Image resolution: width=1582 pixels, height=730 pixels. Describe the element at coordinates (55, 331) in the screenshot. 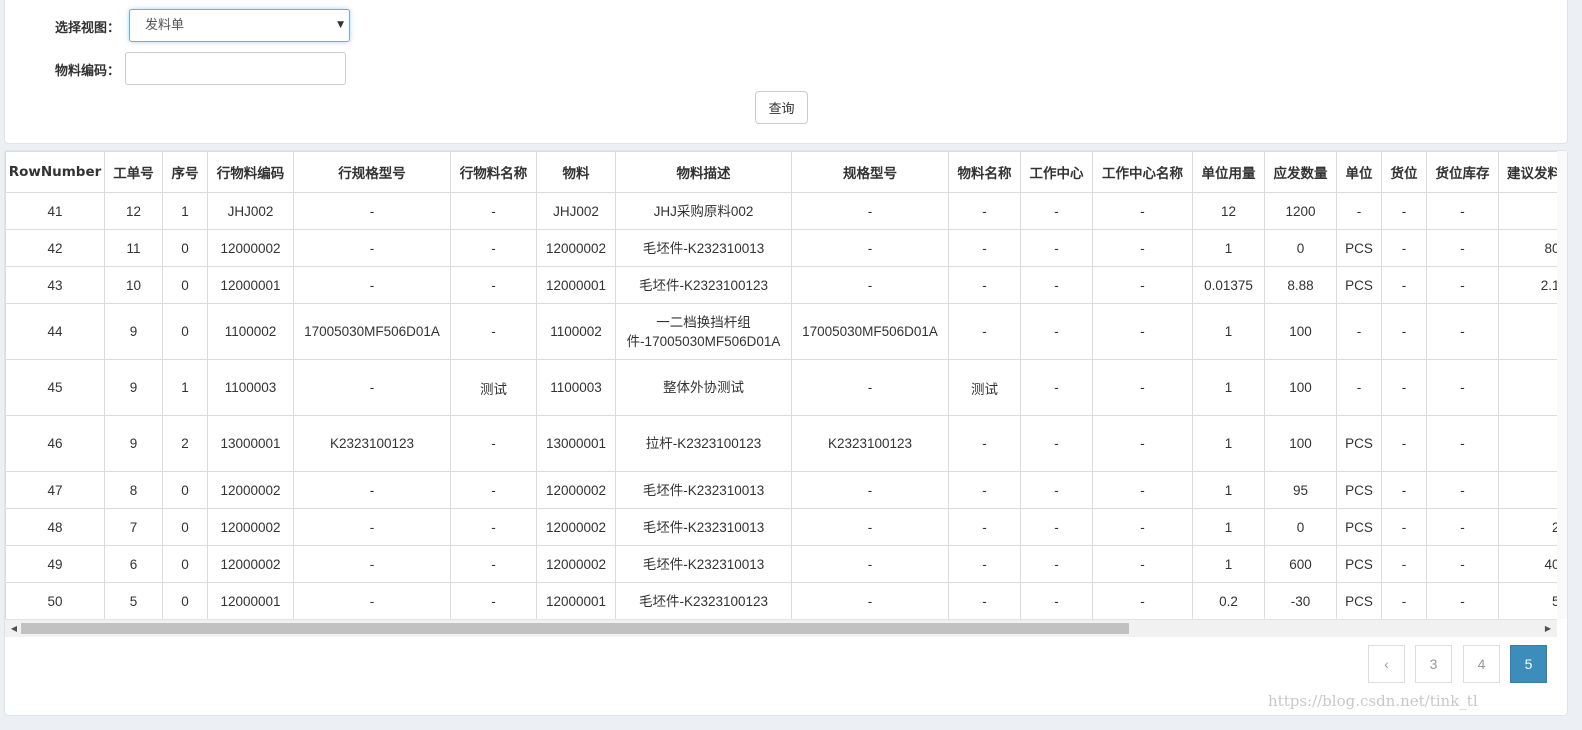

I see `table-cell: 44` at that location.